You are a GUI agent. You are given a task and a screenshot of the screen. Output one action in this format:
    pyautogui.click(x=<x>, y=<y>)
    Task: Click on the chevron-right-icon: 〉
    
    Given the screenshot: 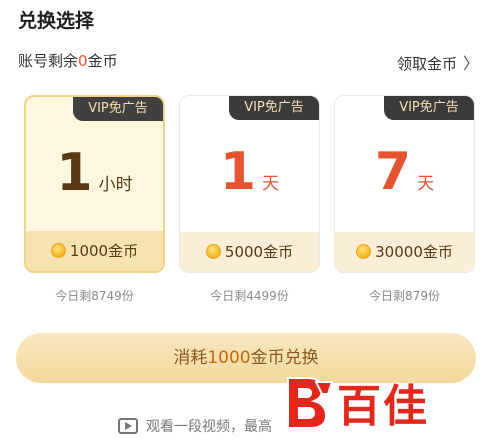 What is the action you would take?
    pyautogui.click(x=470, y=63)
    